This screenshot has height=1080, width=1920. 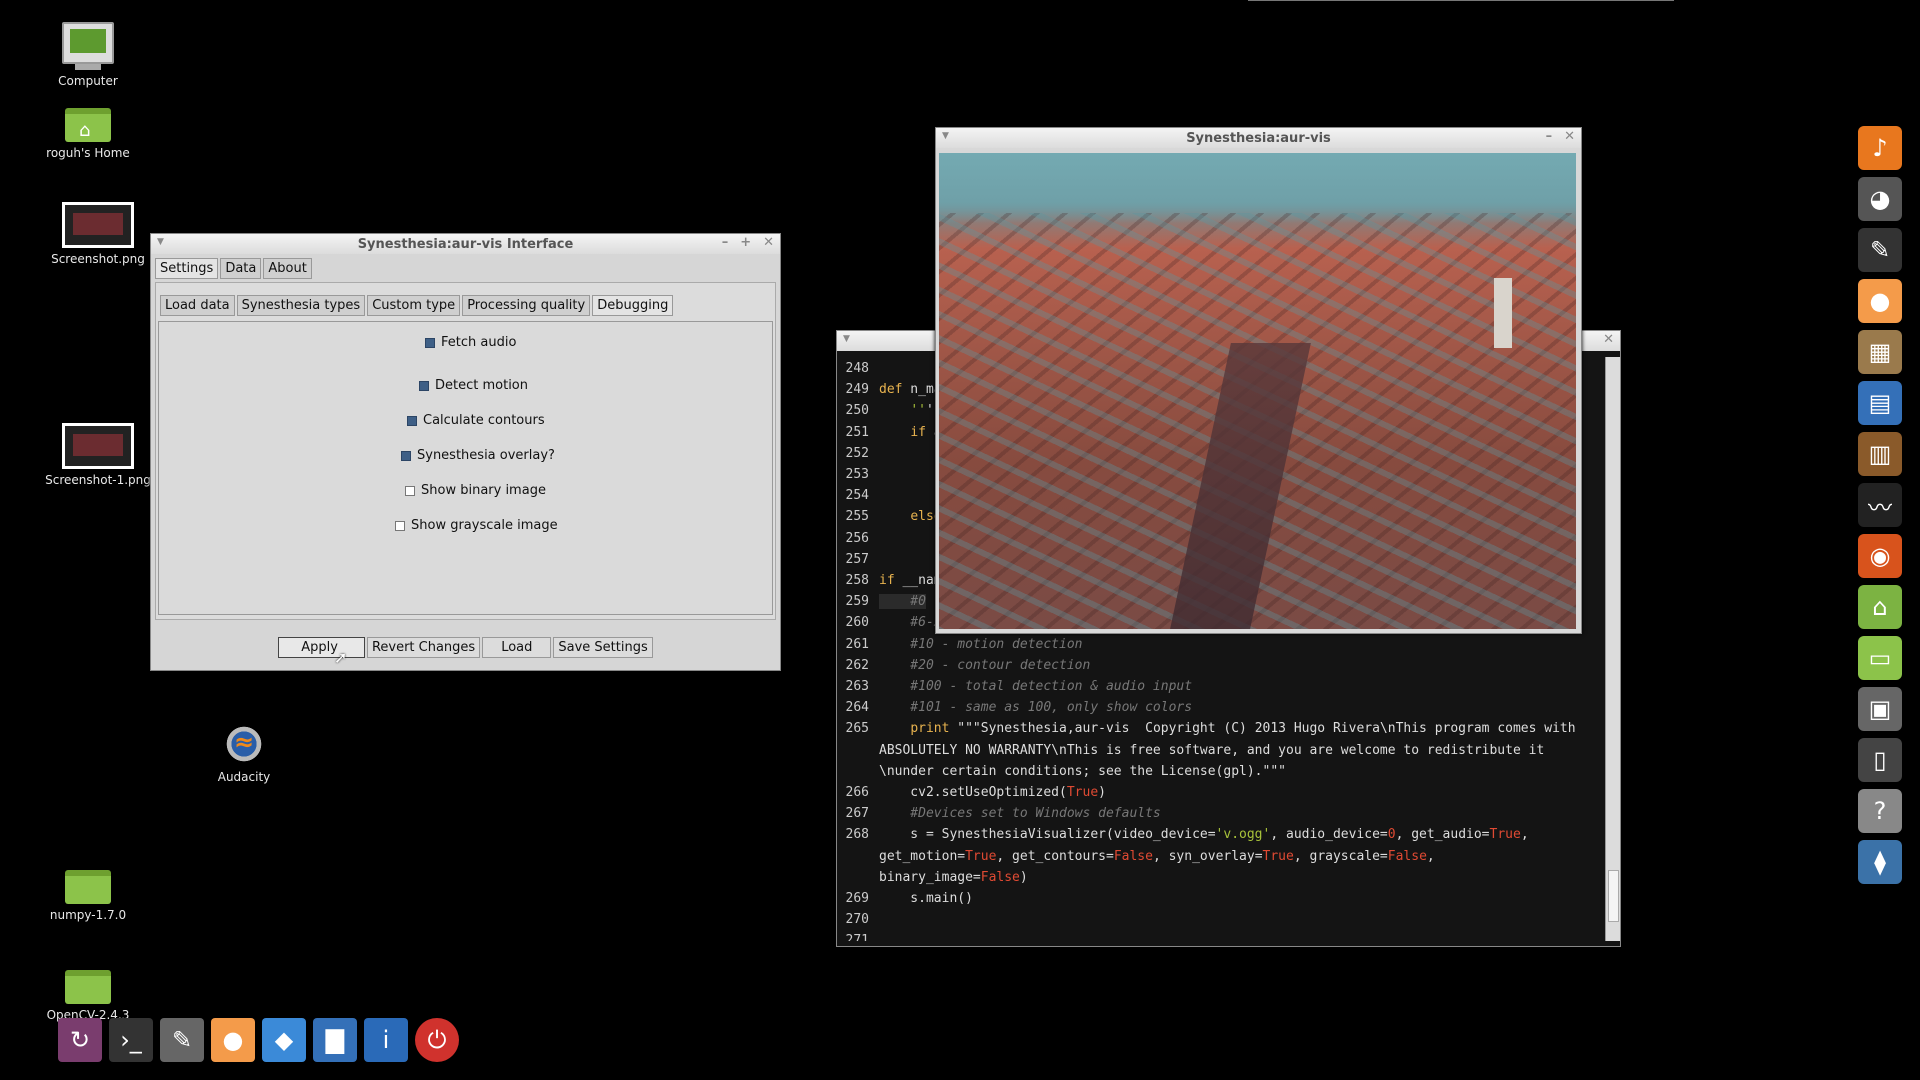 What do you see at coordinates (80, 1040) in the screenshot?
I see `update-manager-icon: ↻` at bounding box center [80, 1040].